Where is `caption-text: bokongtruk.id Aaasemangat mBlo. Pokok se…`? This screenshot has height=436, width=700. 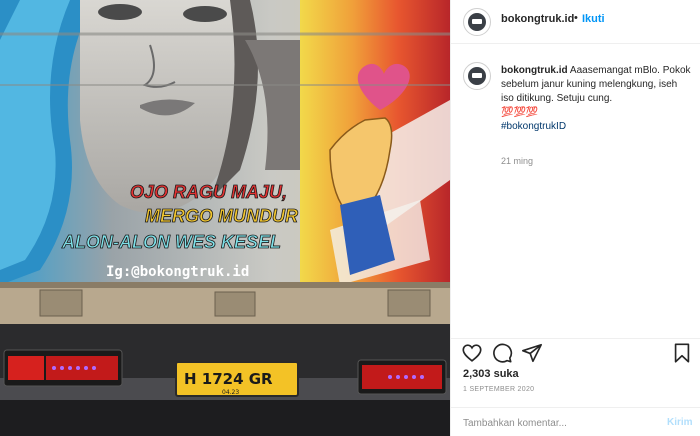 caption-text: bokongtruk.id Aaasemangat mBlo. Pokok se… is located at coordinates (596, 99).